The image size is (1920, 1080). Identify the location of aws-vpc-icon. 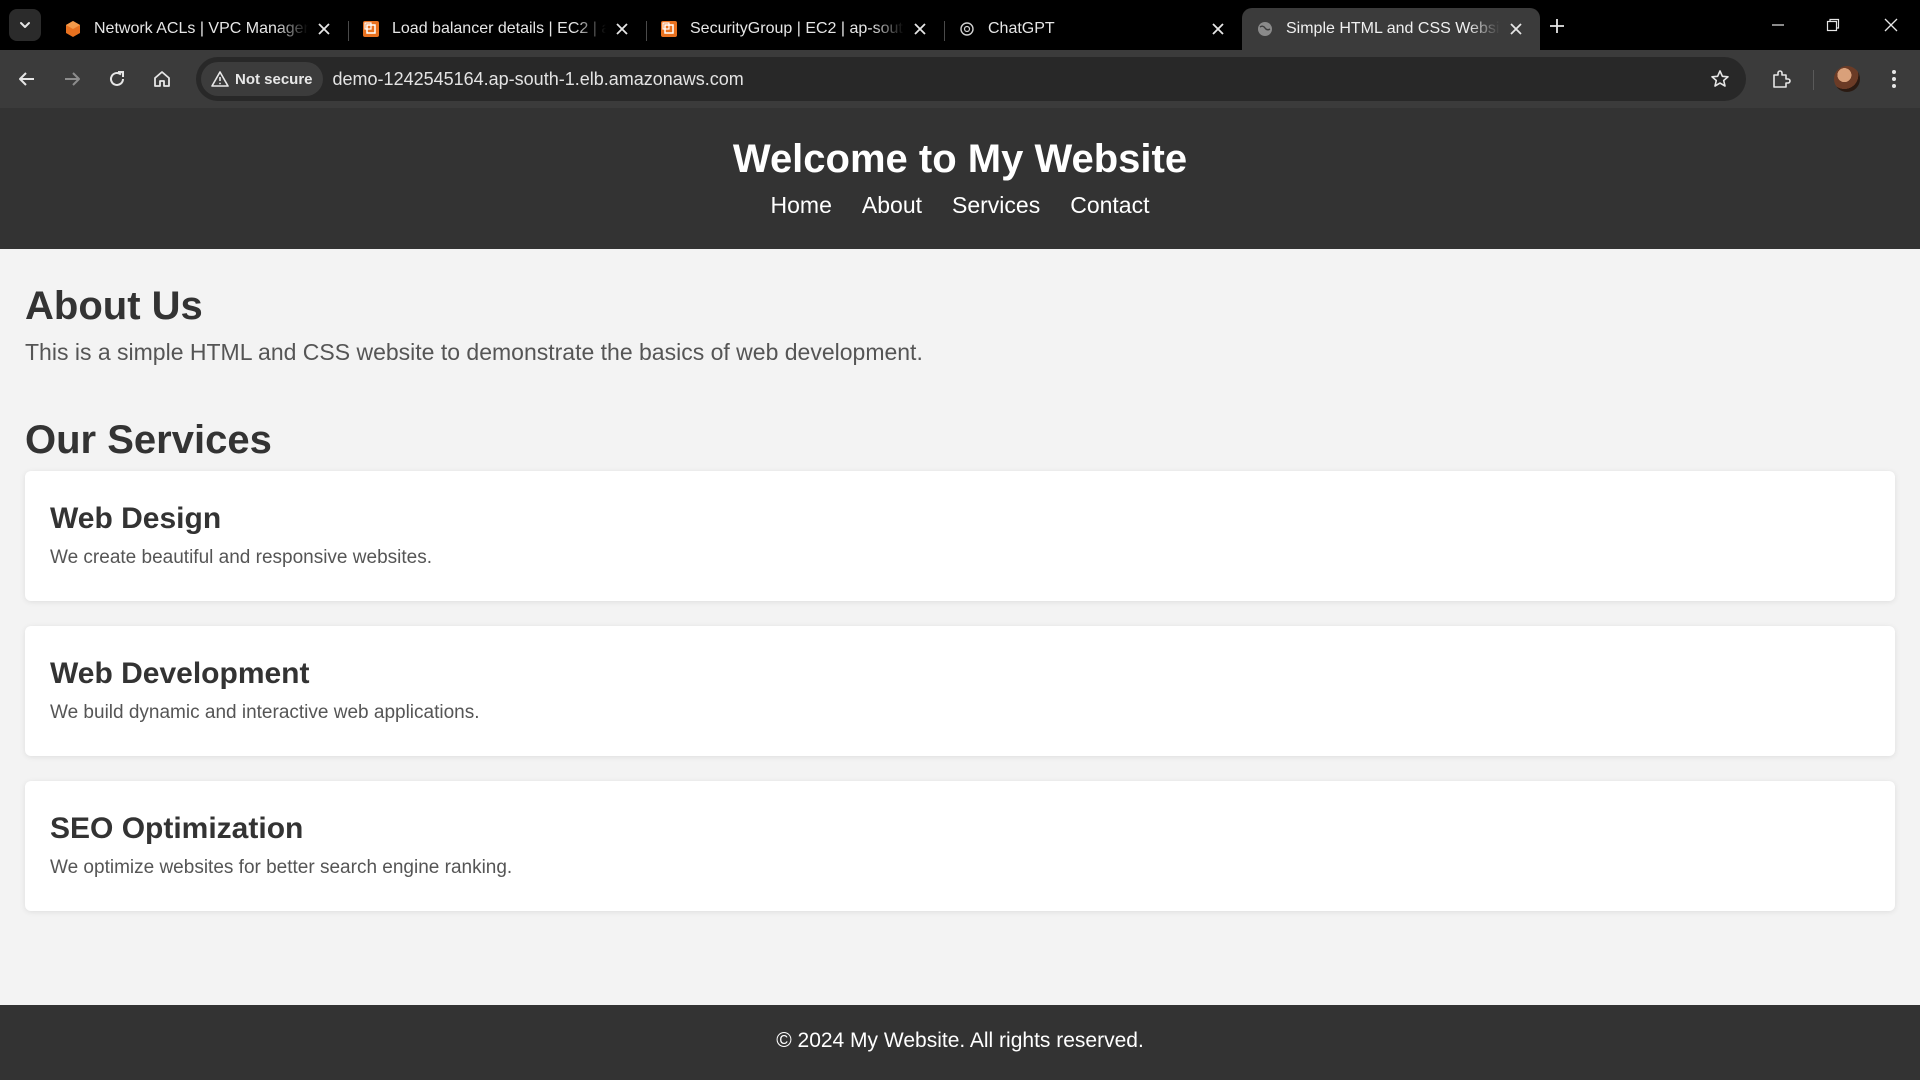
(73, 29).